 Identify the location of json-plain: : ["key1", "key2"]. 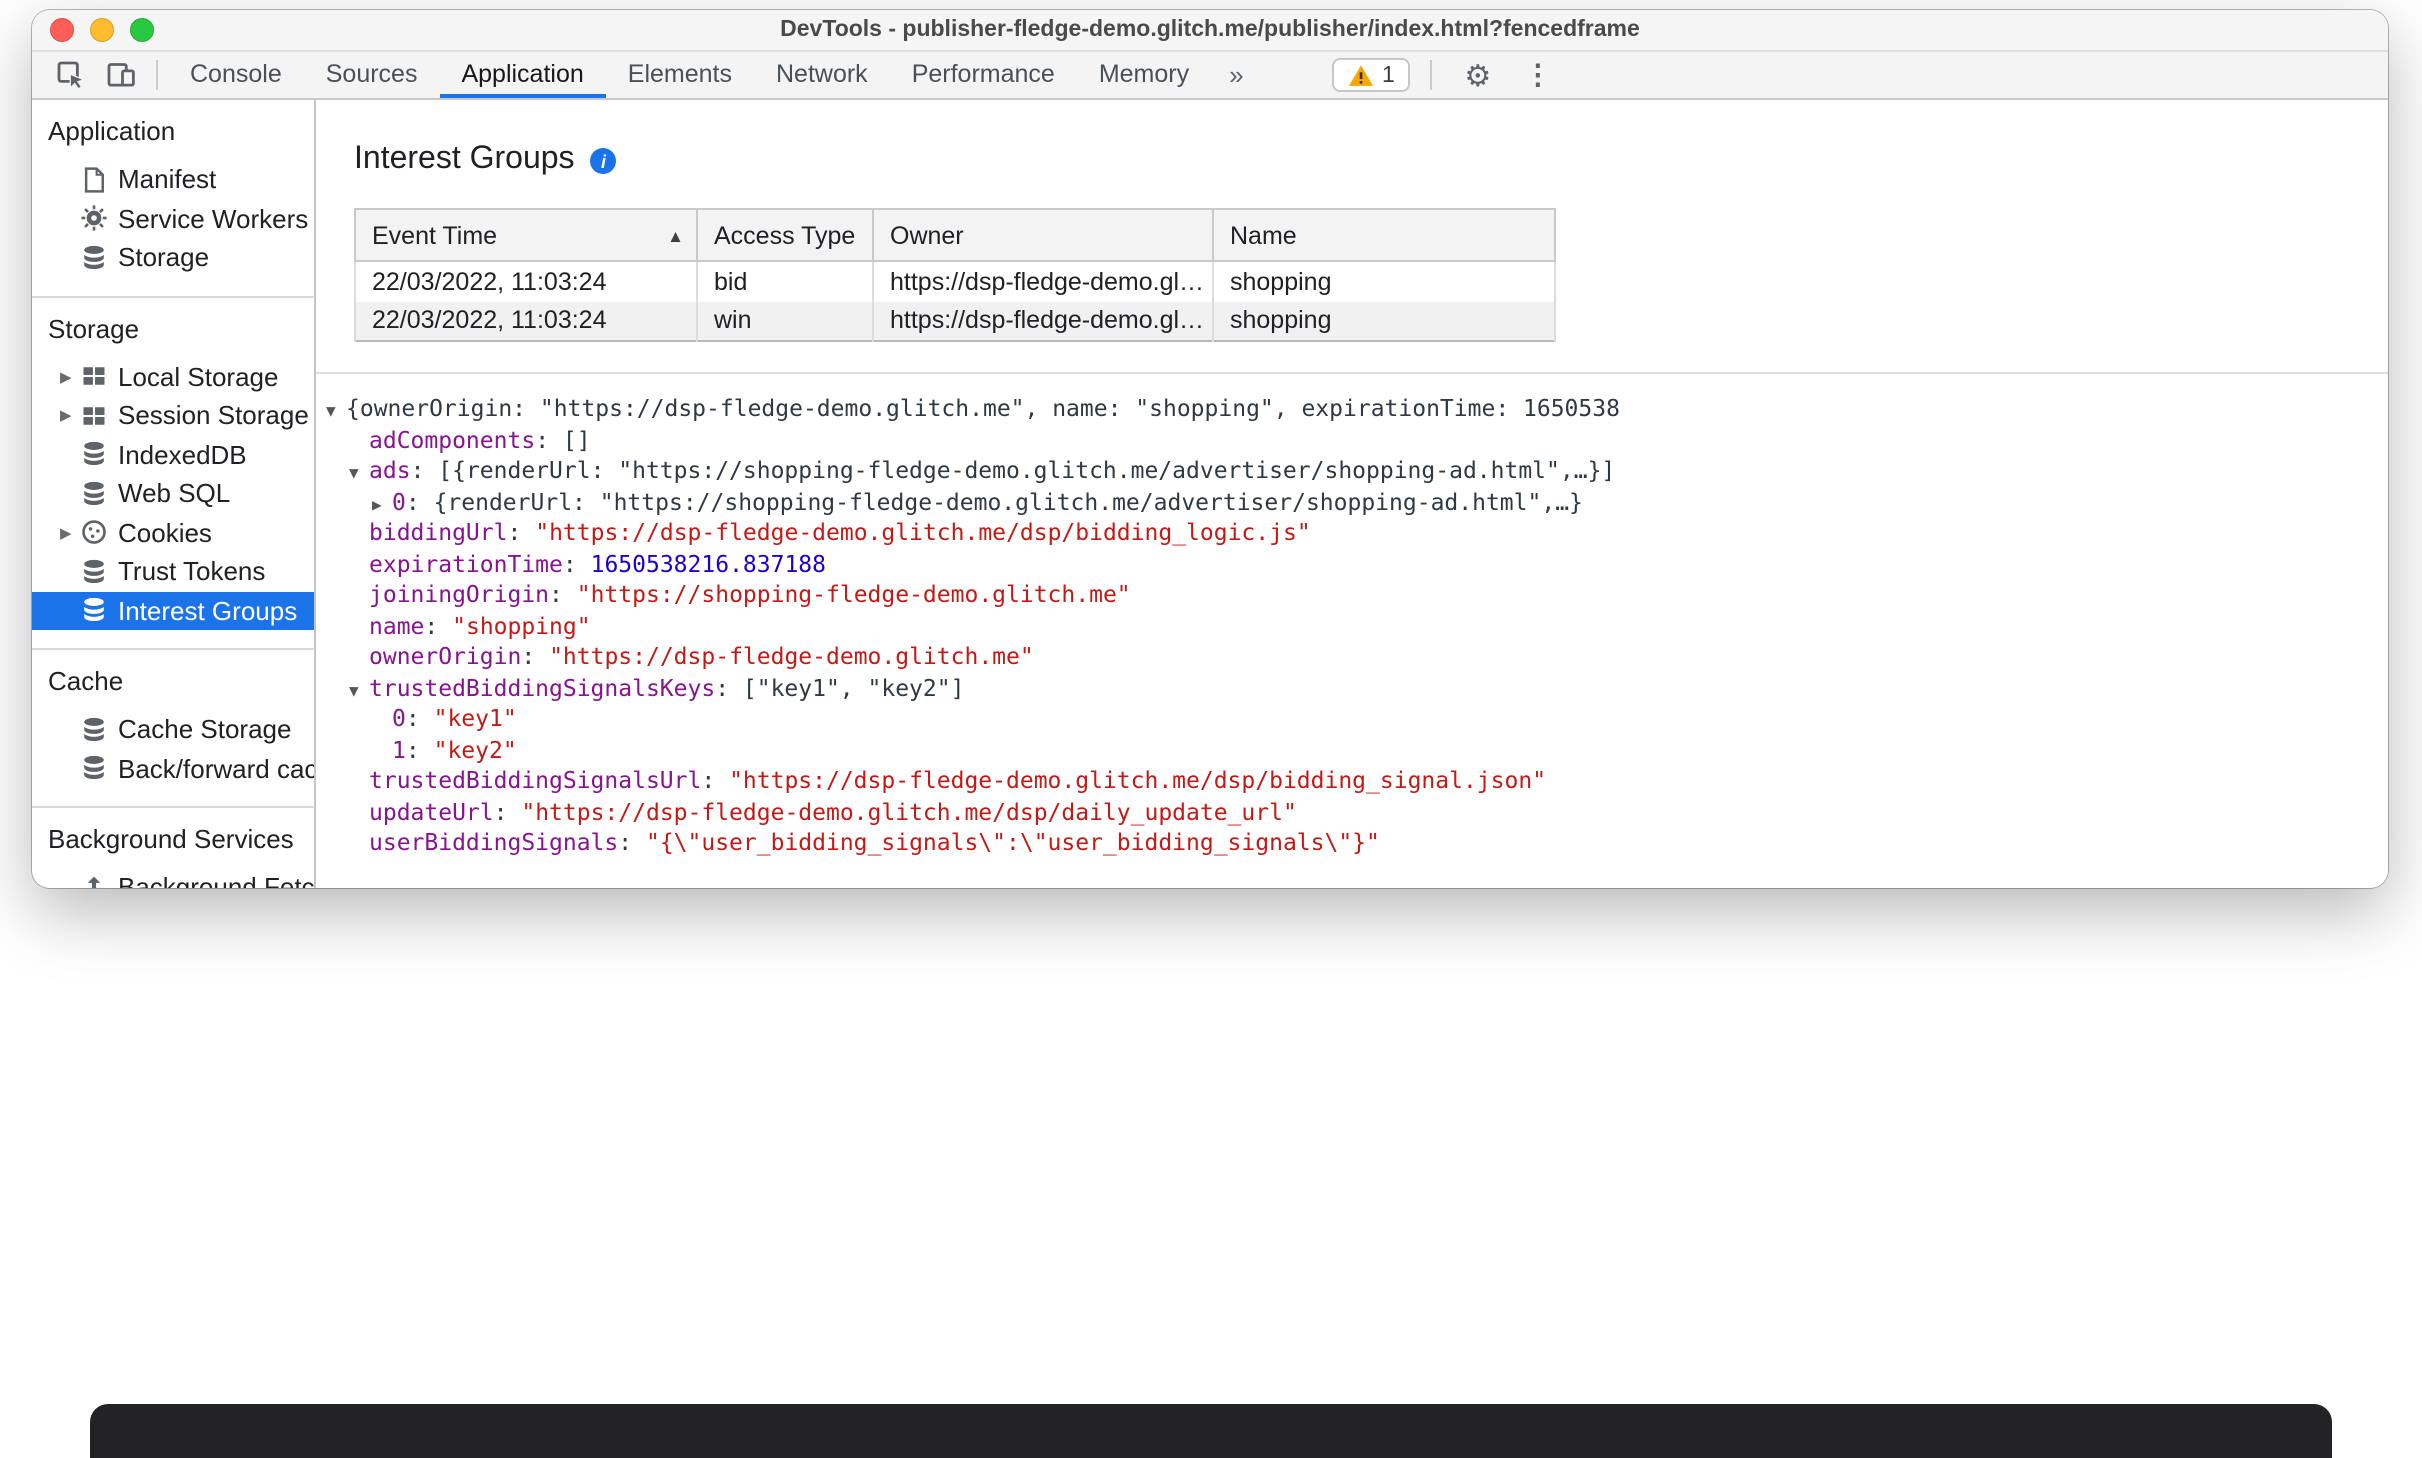
(840, 687).